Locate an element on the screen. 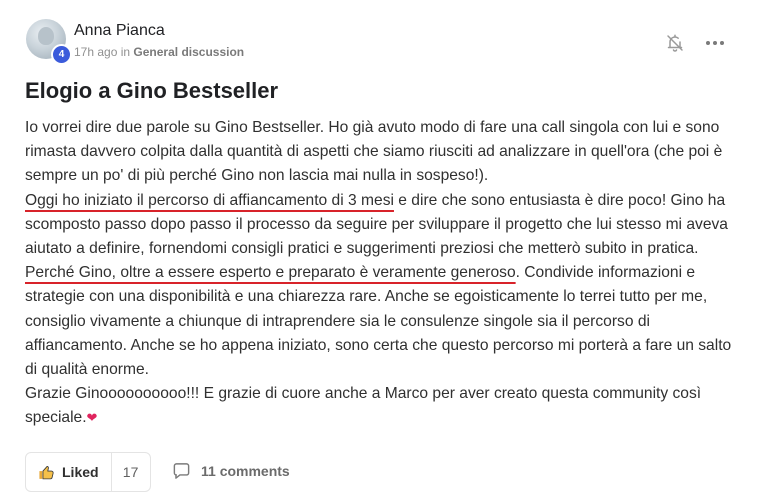  more-horizontal-icon is located at coordinates (715, 43).